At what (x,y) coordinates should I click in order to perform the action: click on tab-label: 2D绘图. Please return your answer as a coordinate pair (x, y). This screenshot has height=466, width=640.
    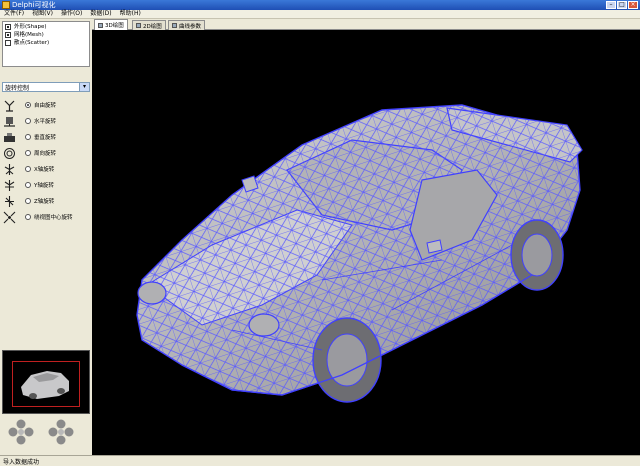
    Looking at the image, I should click on (152, 26).